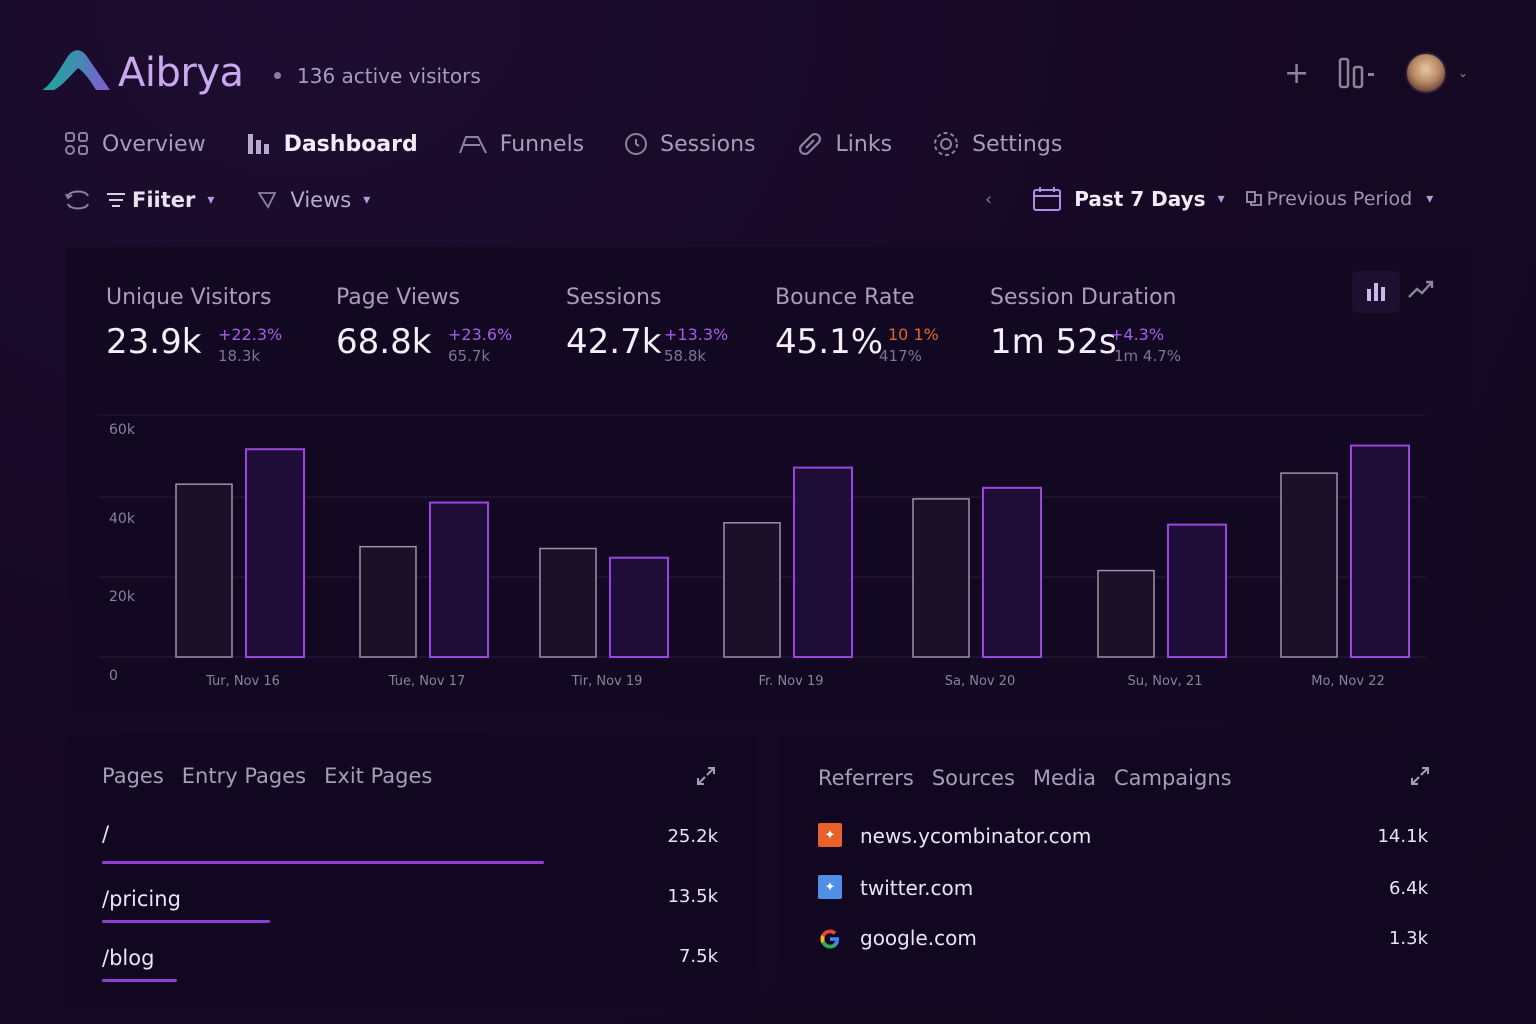 This screenshot has height=1024, width=1536. What do you see at coordinates (1047, 199) in the screenshot?
I see `calendar-icon` at bounding box center [1047, 199].